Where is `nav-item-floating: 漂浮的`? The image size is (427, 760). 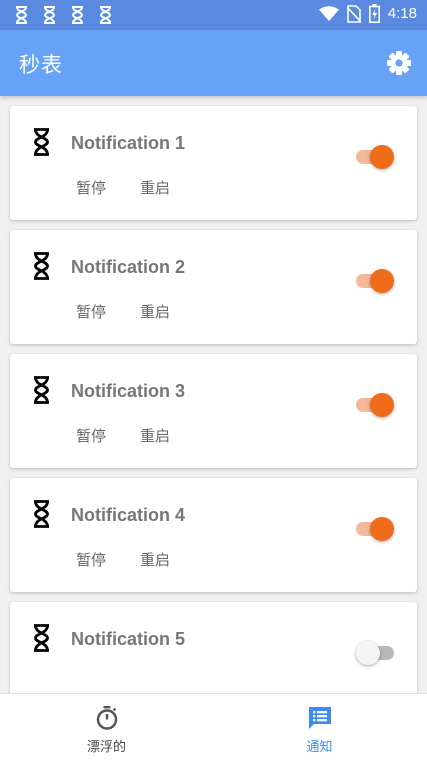
nav-item-floating: 漂浮的 is located at coordinates (106, 727).